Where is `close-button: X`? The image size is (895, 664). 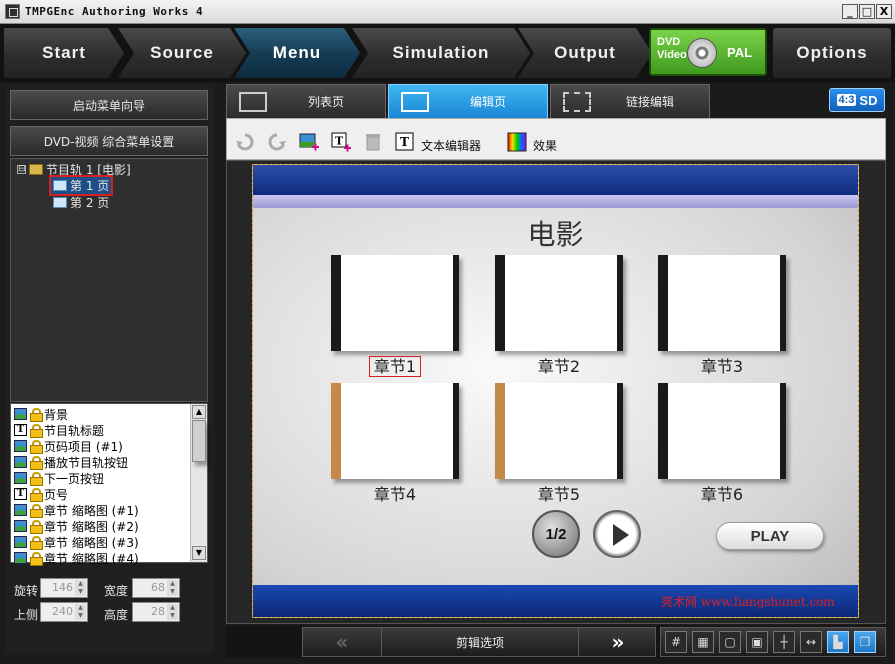 close-button: X is located at coordinates (884, 11).